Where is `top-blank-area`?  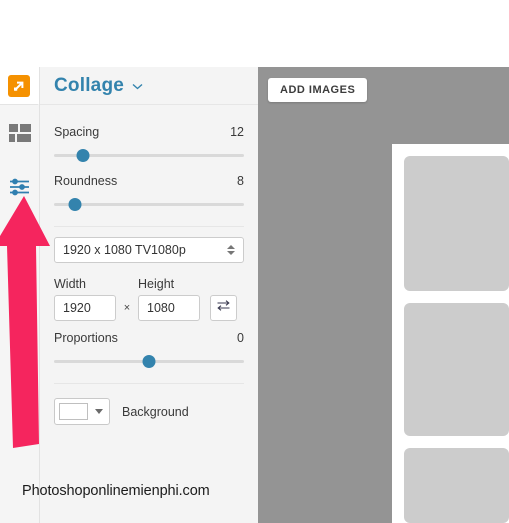
top-blank-area is located at coordinates (254, 33).